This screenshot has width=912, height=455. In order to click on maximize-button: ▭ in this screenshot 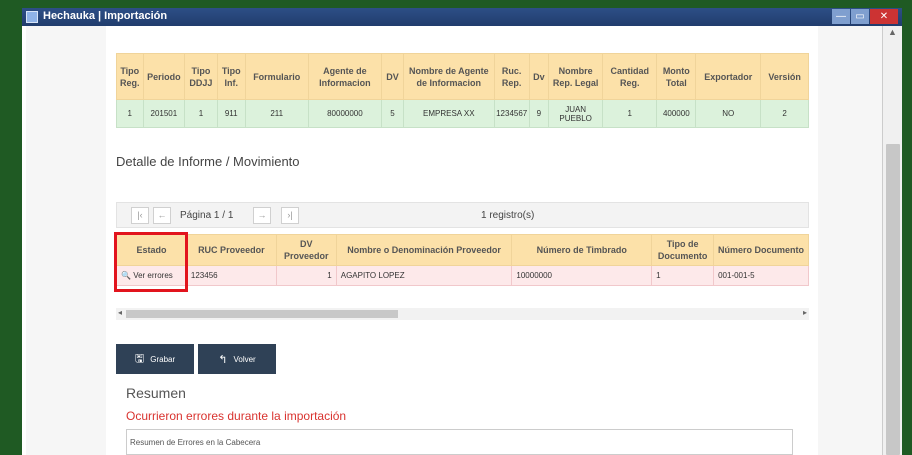, I will do `click(860, 16)`.